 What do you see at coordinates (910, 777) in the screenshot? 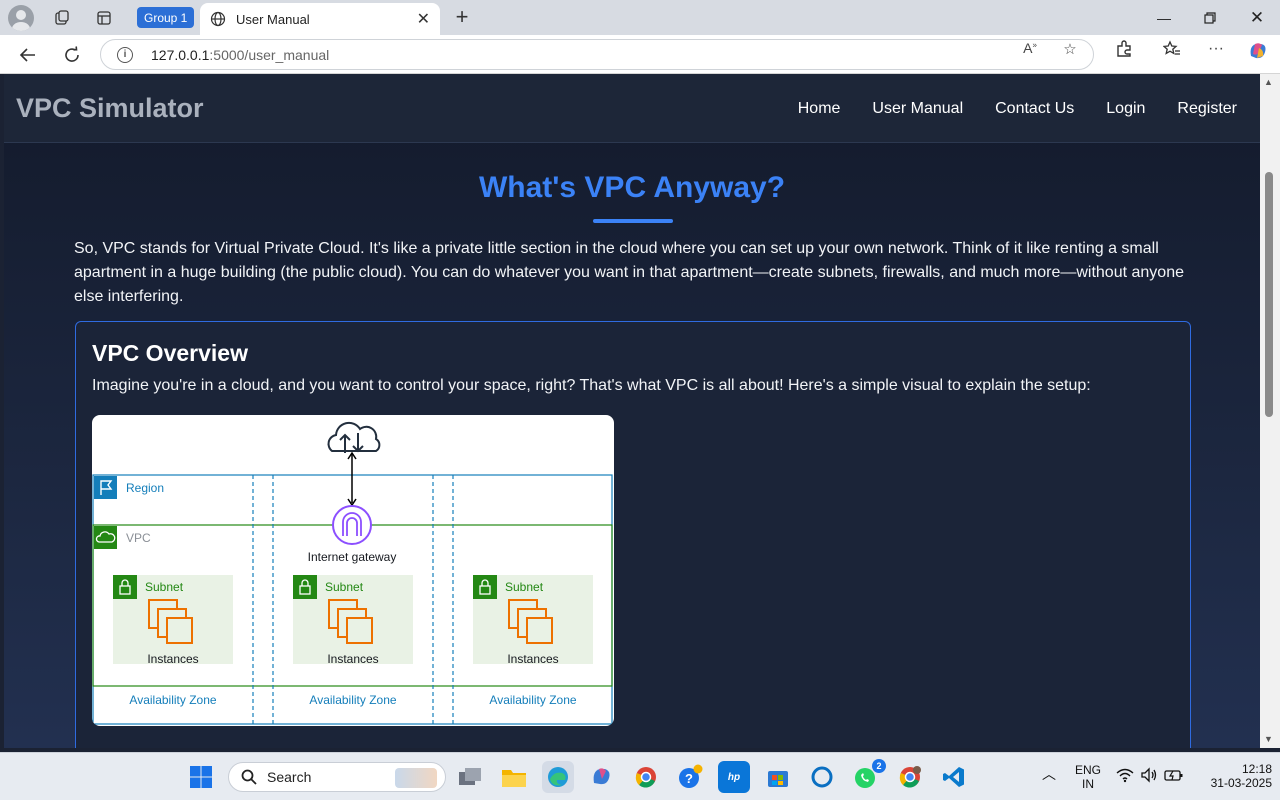
I see `chrome-profile-icon` at bounding box center [910, 777].